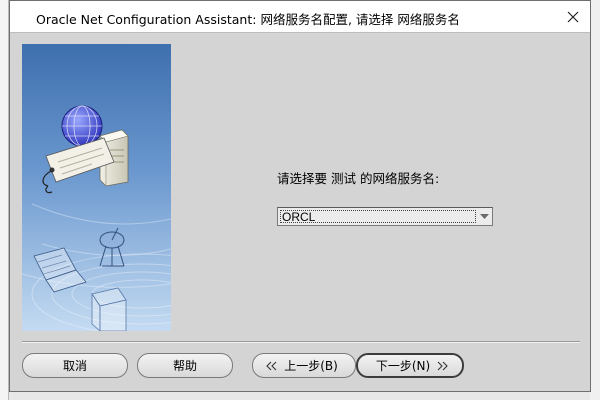 Image resolution: width=600 pixels, height=400 pixels. Describe the element at coordinates (443, 366) in the screenshot. I see `chevron-double-right-icon` at that location.